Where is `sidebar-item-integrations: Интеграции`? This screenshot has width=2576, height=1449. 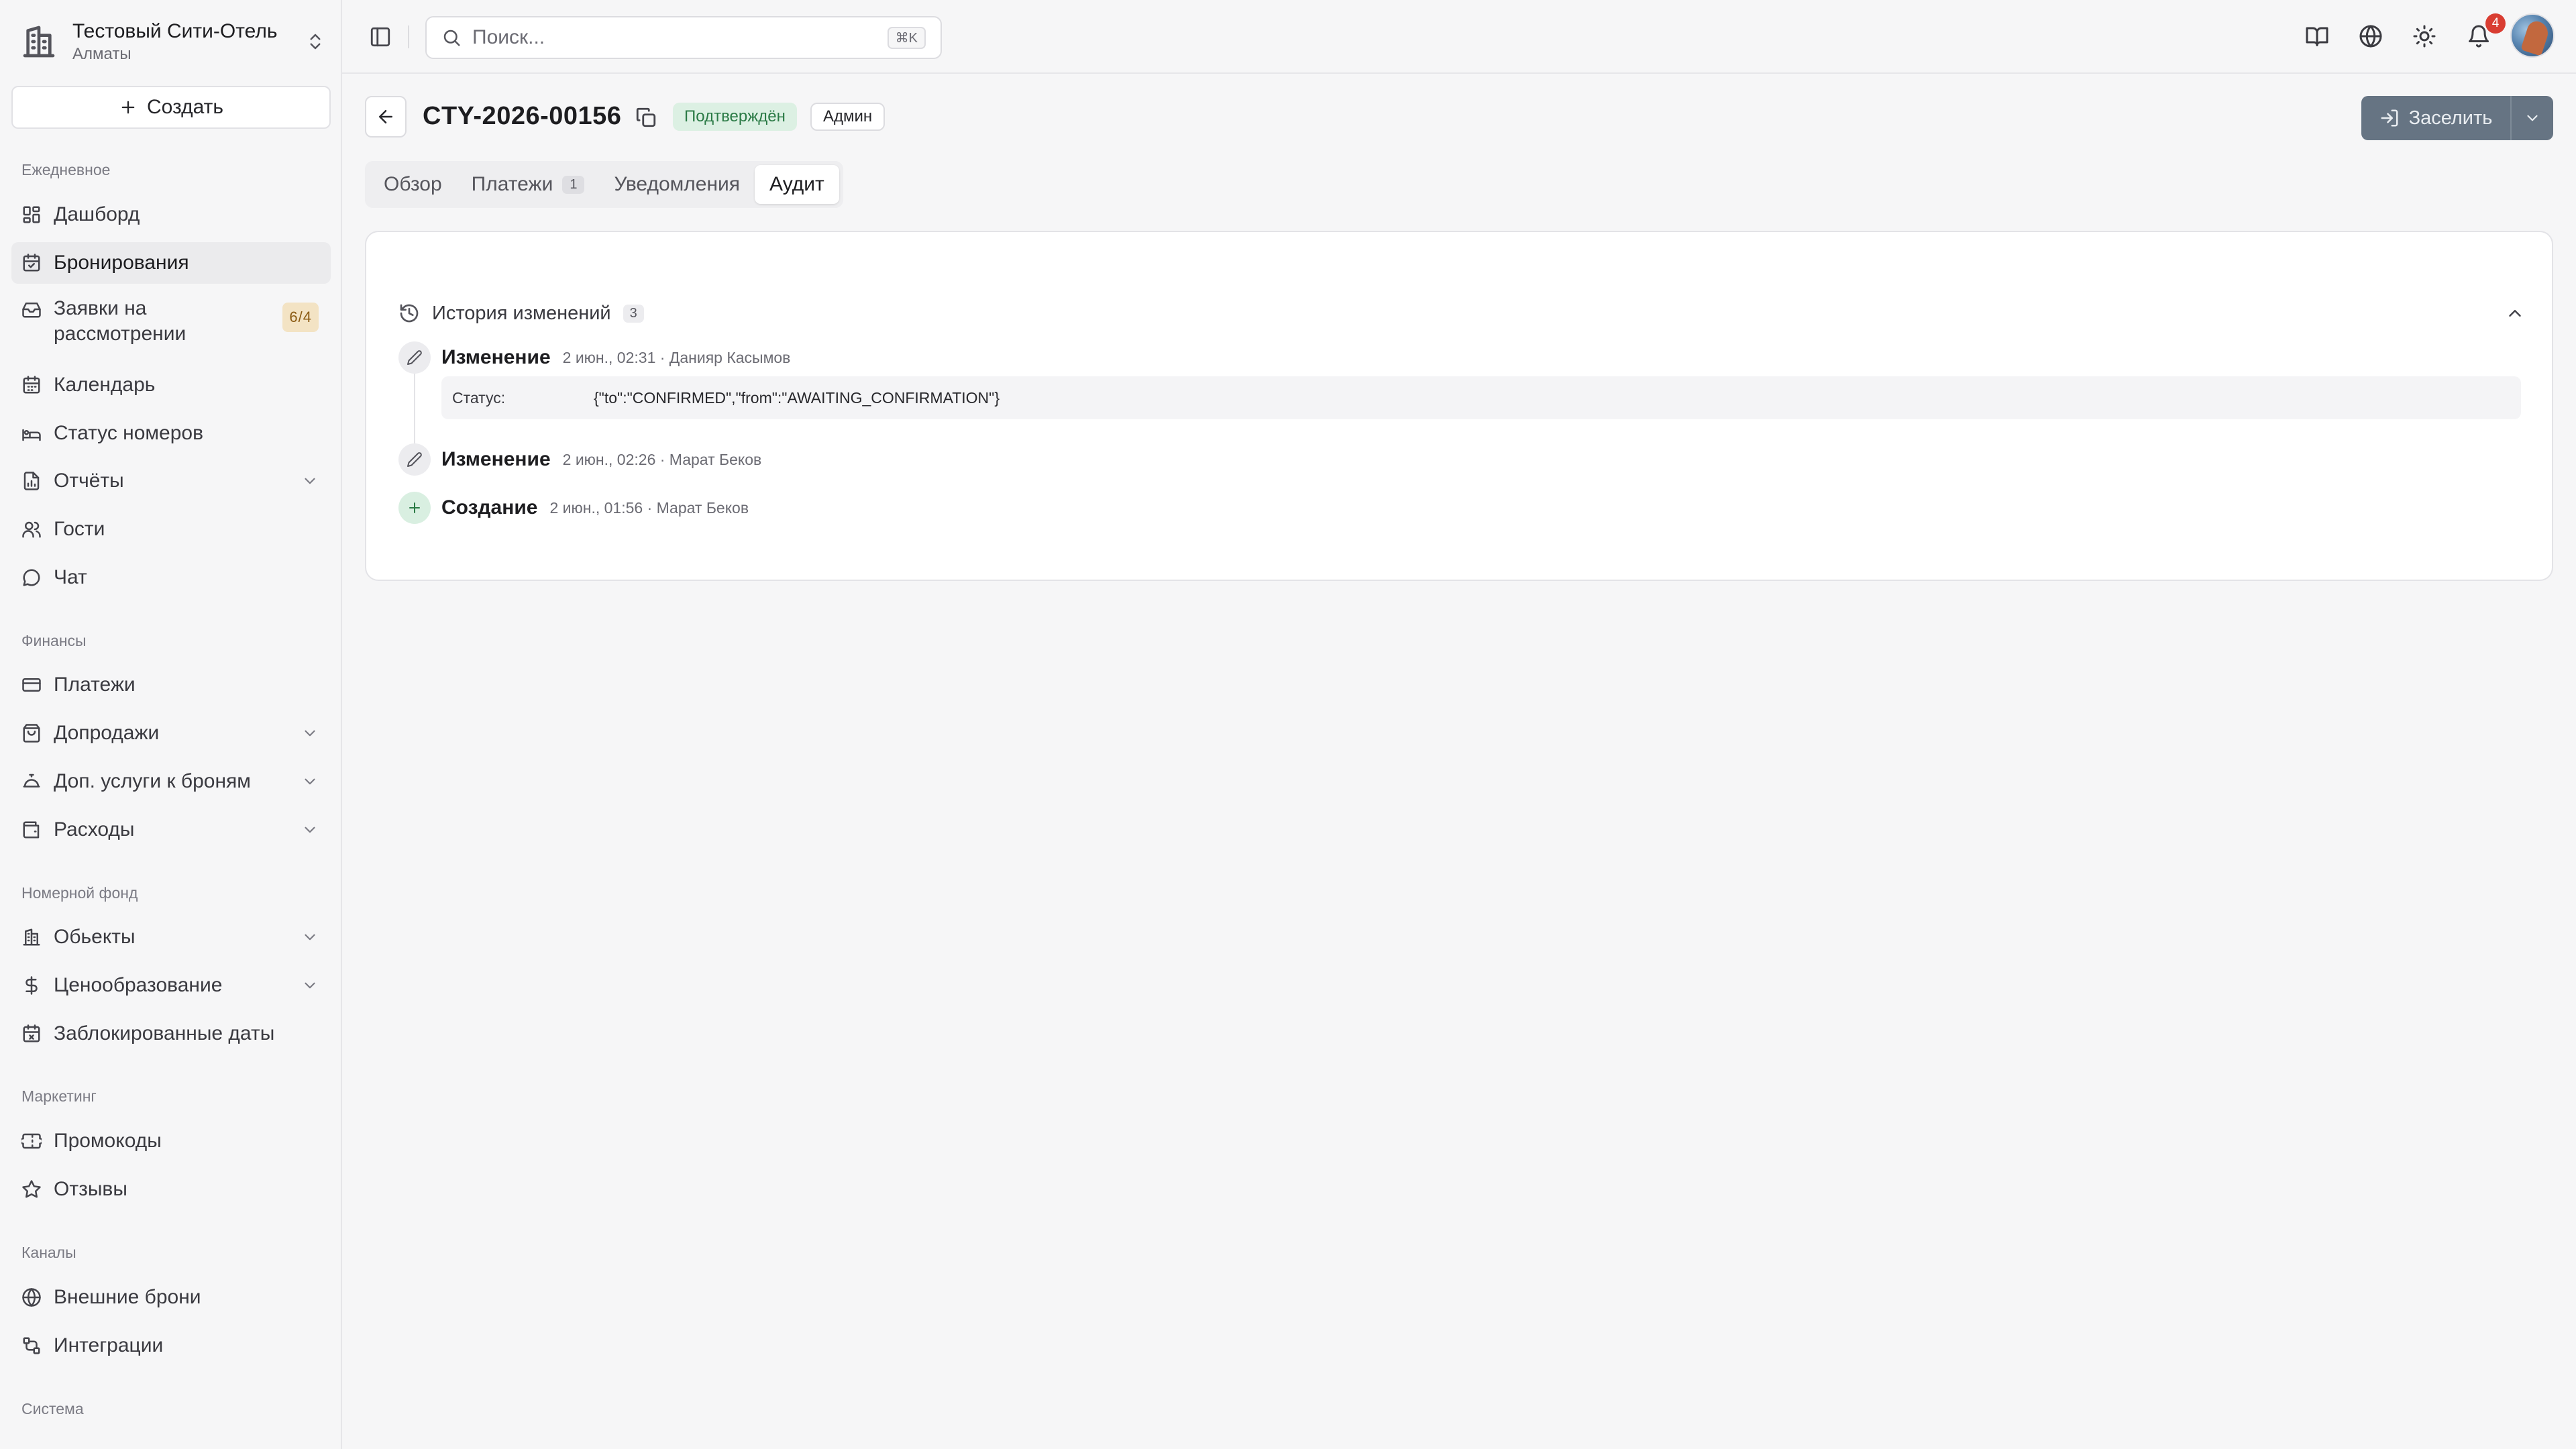
sidebar-item-integrations: Интеграции is located at coordinates (171, 1345).